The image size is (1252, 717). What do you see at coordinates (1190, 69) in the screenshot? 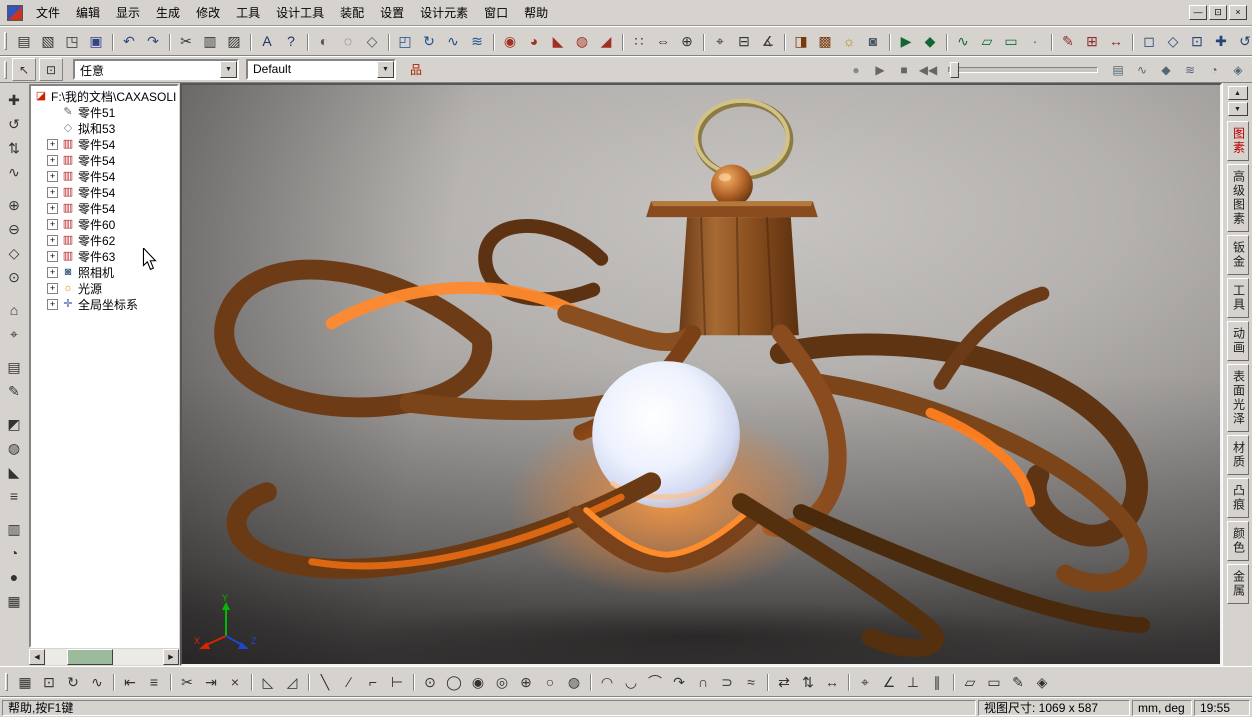
I see `graph-icon: ≋` at bounding box center [1190, 69].